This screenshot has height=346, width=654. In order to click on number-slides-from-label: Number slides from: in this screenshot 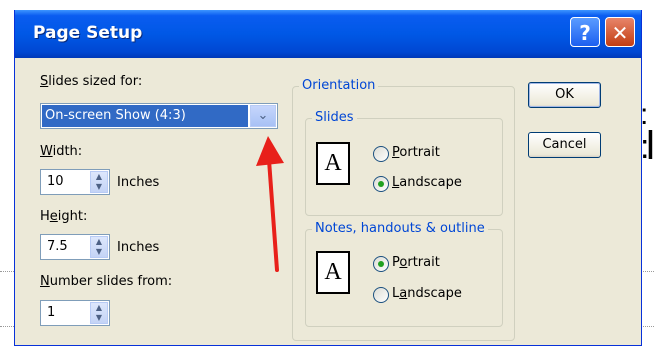, I will do `click(106, 281)`.